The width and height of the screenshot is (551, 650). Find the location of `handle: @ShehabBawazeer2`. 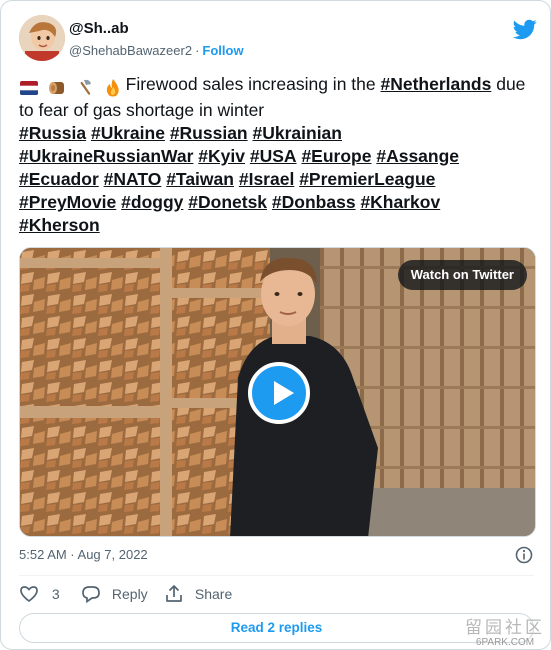

handle: @ShehabBawazeer2 is located at coordinates (130, 50).